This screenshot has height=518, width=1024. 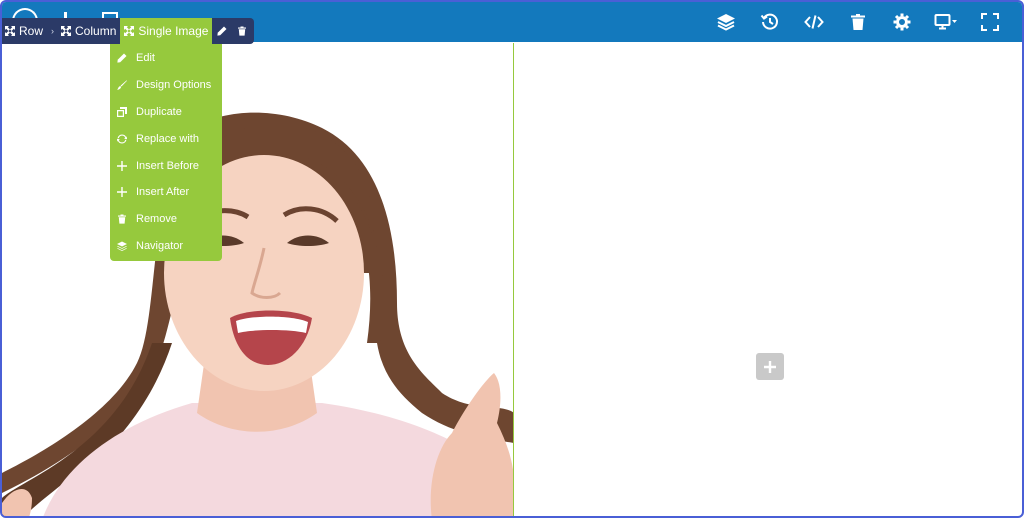 I want to click on menu-item-duplicate: Duplicate, so click(x=166, y=112).